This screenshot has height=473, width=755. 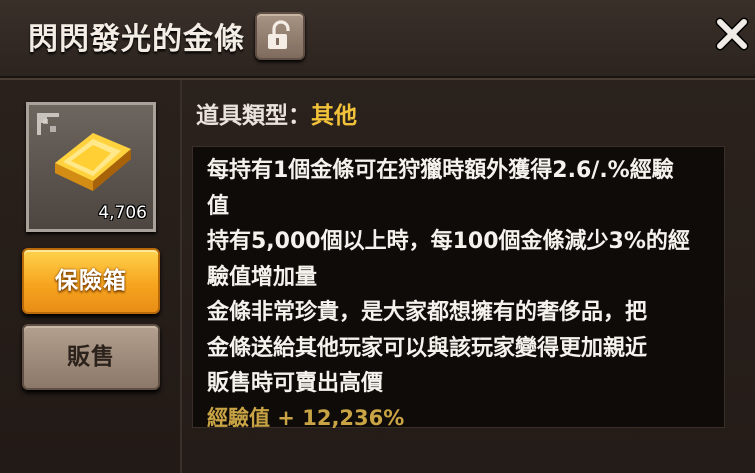 What do you see at coordinates (122, 213) in the screenshot?
I see `item-quantity: 4,706` at bounding box center [122, 213].